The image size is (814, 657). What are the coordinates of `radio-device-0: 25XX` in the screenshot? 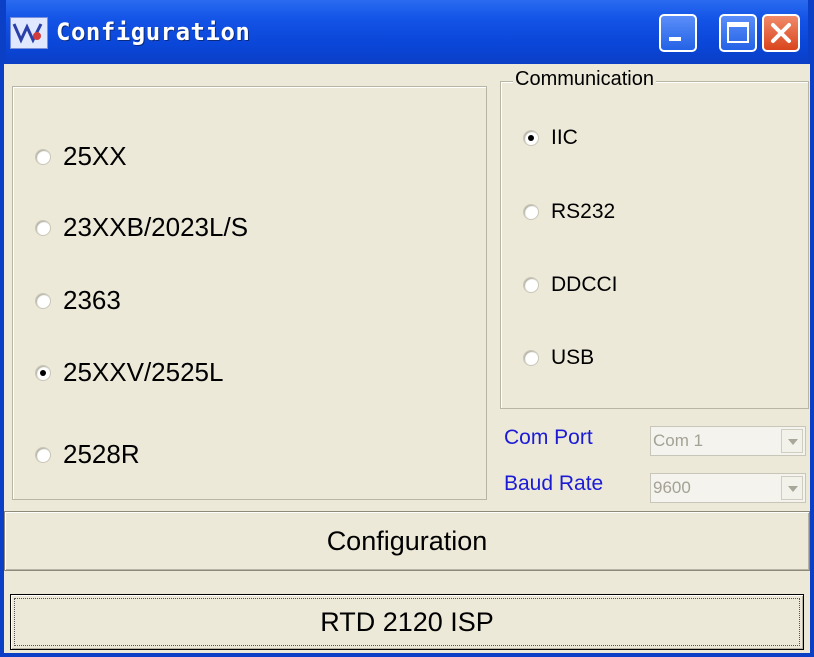 It's located at (81, 156).